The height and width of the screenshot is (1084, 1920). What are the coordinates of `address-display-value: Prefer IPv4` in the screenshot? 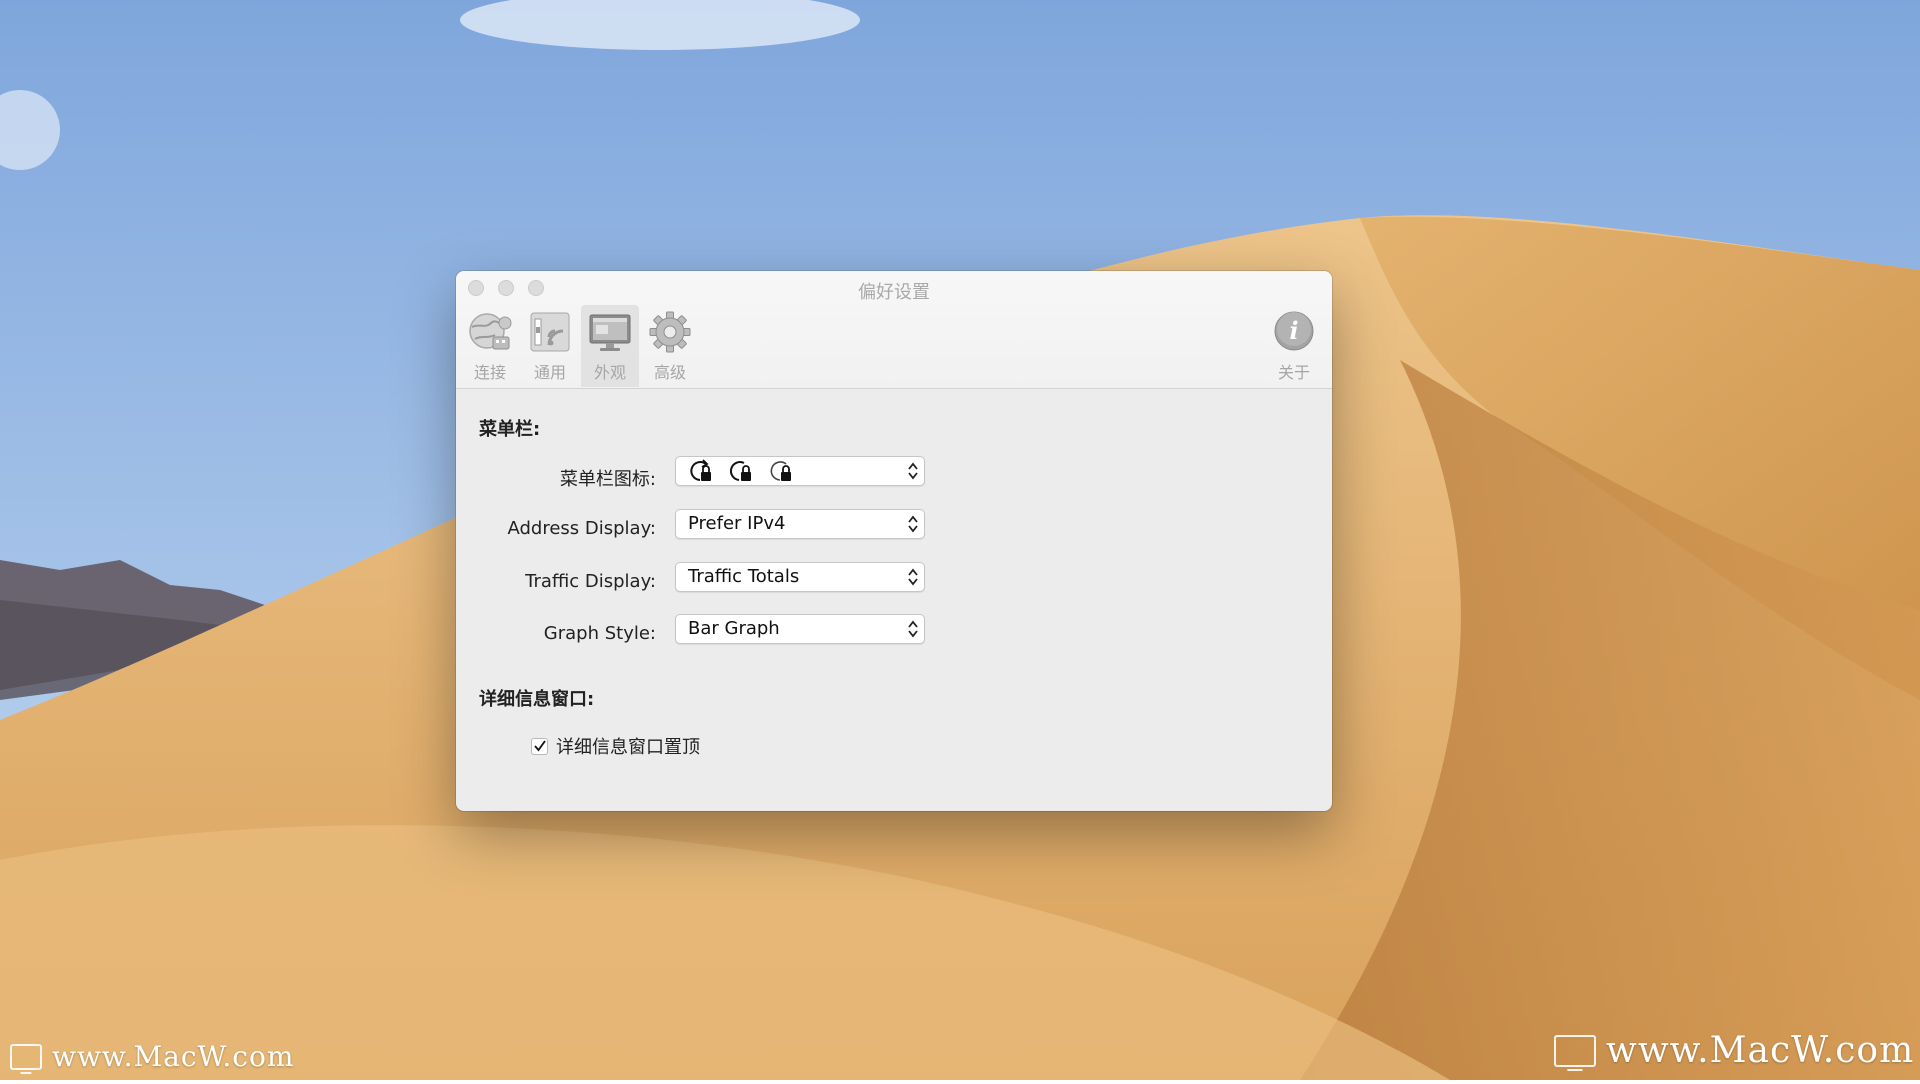 It's located at (737, 523).